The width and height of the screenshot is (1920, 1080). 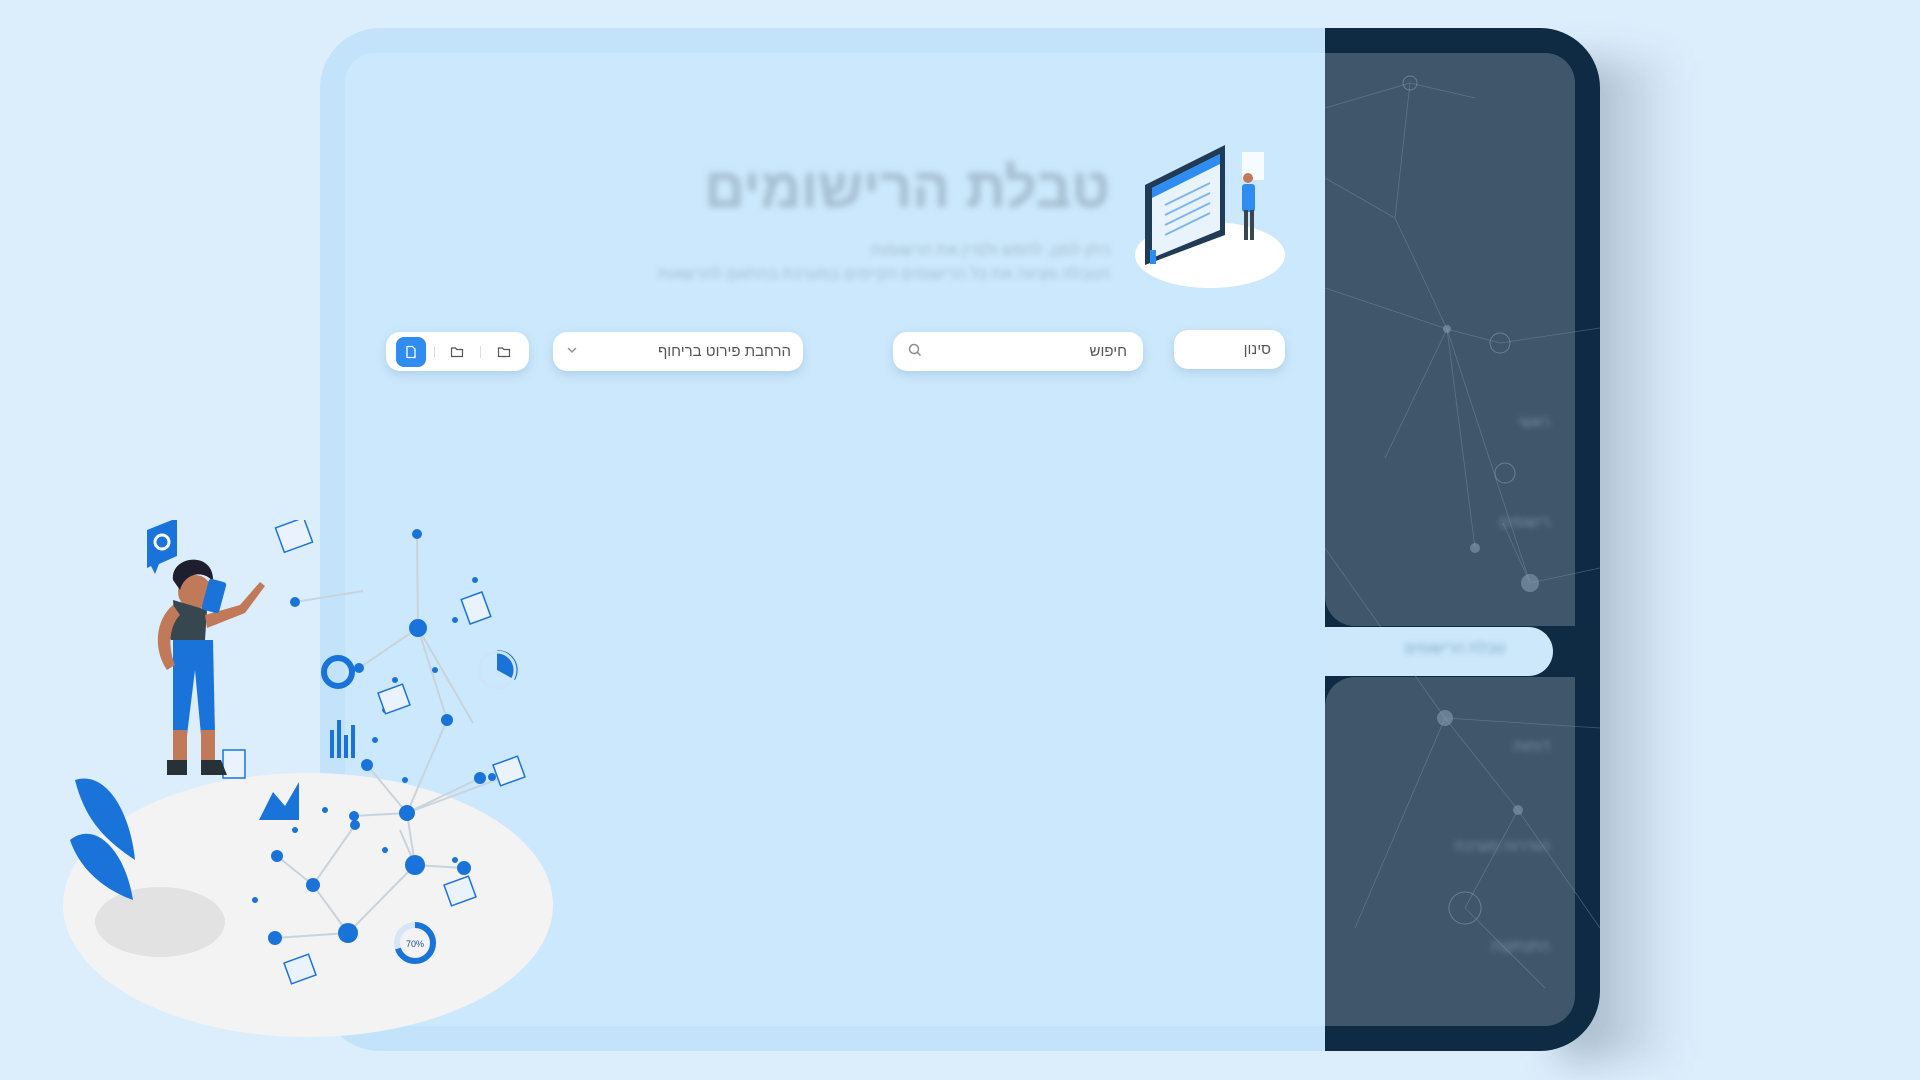 What do you see at coordinates (1032, 351) in the screenshot?
I see `search-input` at bounding box center [1032, 351].